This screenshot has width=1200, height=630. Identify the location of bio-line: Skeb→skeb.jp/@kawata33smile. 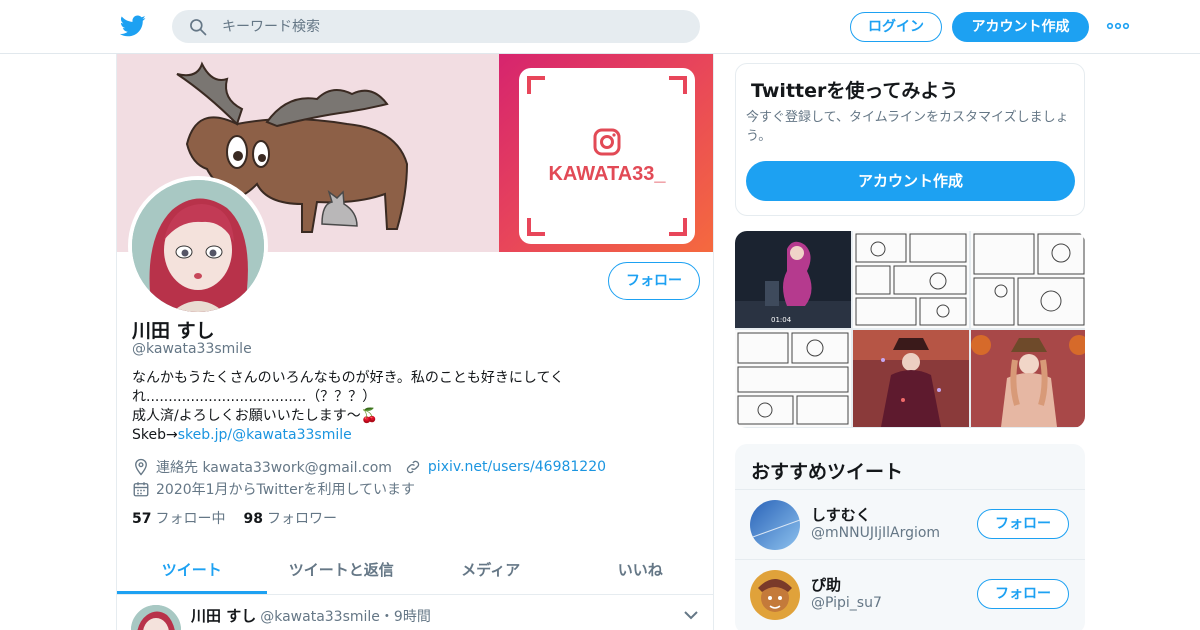
(417, 435).